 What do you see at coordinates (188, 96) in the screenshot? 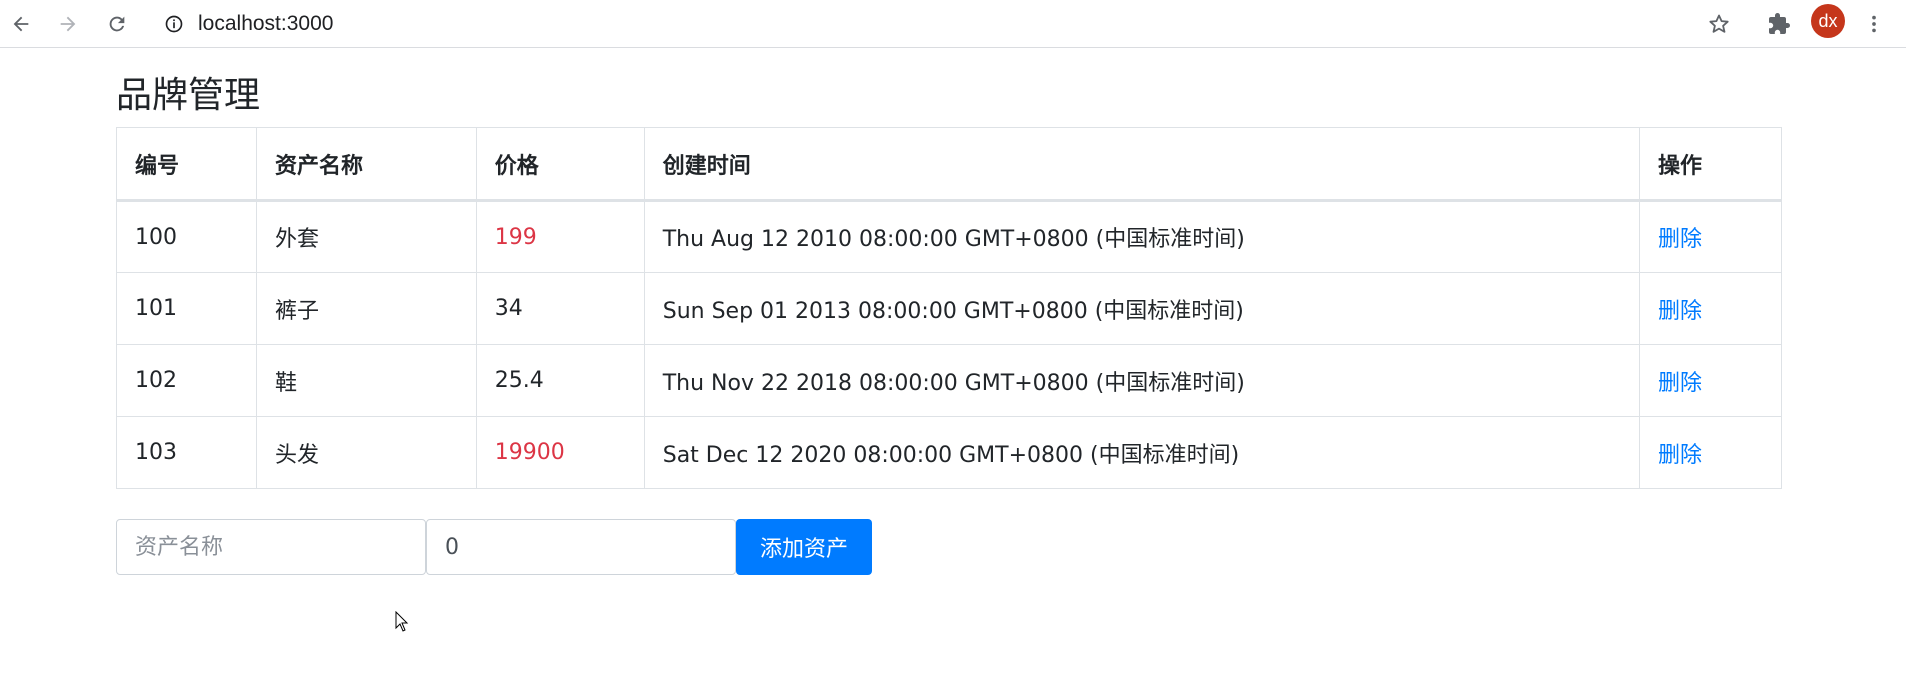
I see `page-title: 品牌管理` at bounding box center [188, 96].